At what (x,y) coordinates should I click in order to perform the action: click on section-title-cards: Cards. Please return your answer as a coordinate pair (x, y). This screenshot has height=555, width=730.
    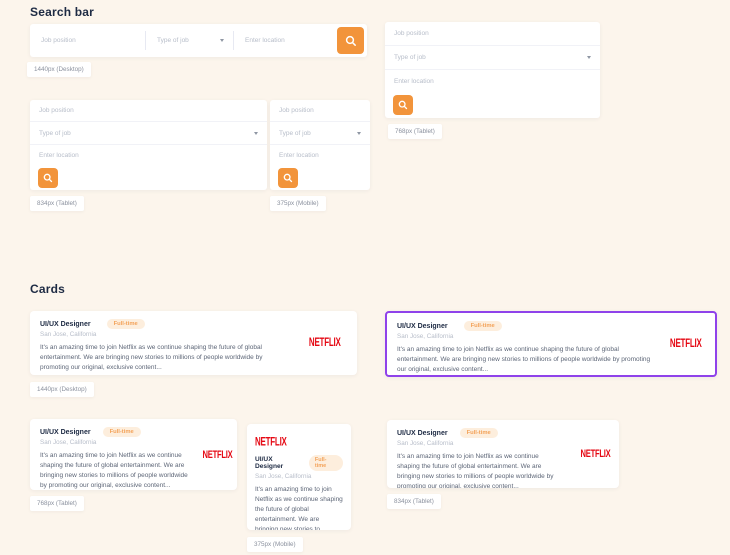
    Looking at the image, I should click on (48, 289).